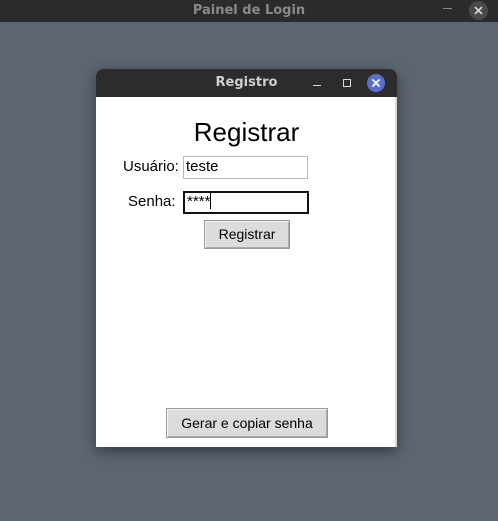 Image resolution: width=498 pixels, height=521 pixels. Describe the element at coordinates (396, 272) in the screenshot. I see `dialog-border` at that location.